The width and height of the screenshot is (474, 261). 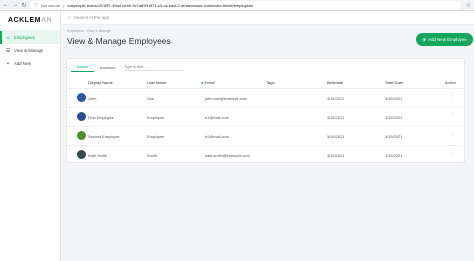 What do you see at coordinates (89, 31) in the screenshot?
I see `breadcrumb: Employees › View & Manage` at bounding box center [89, 31].